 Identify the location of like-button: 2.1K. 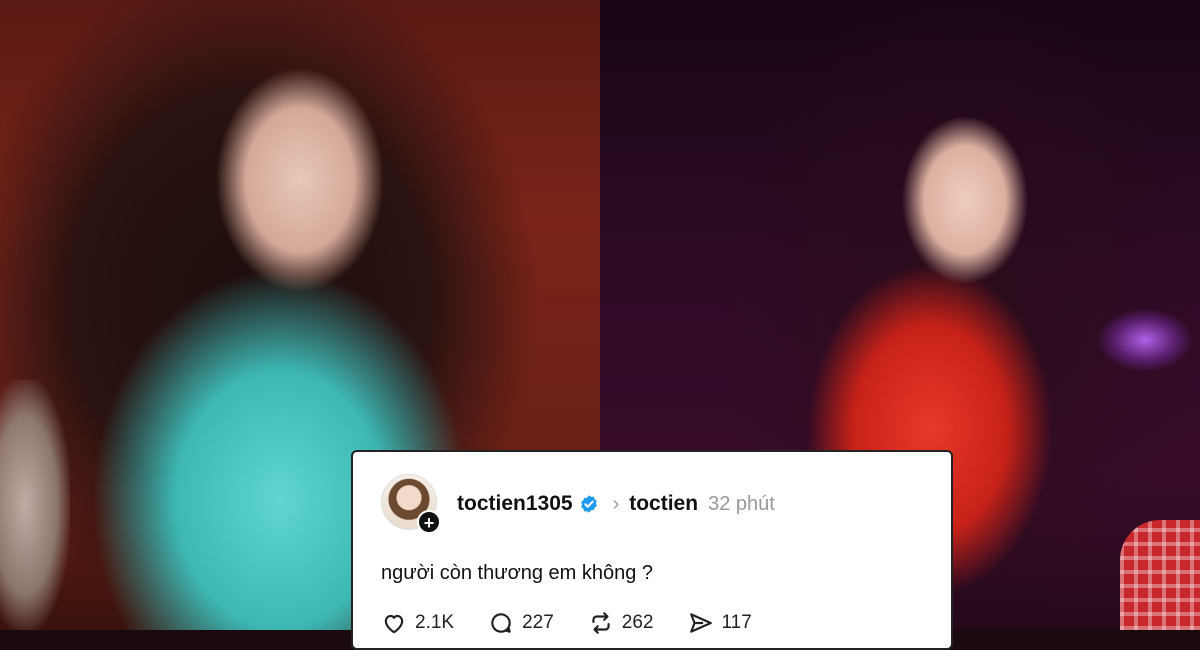
(417, 623).